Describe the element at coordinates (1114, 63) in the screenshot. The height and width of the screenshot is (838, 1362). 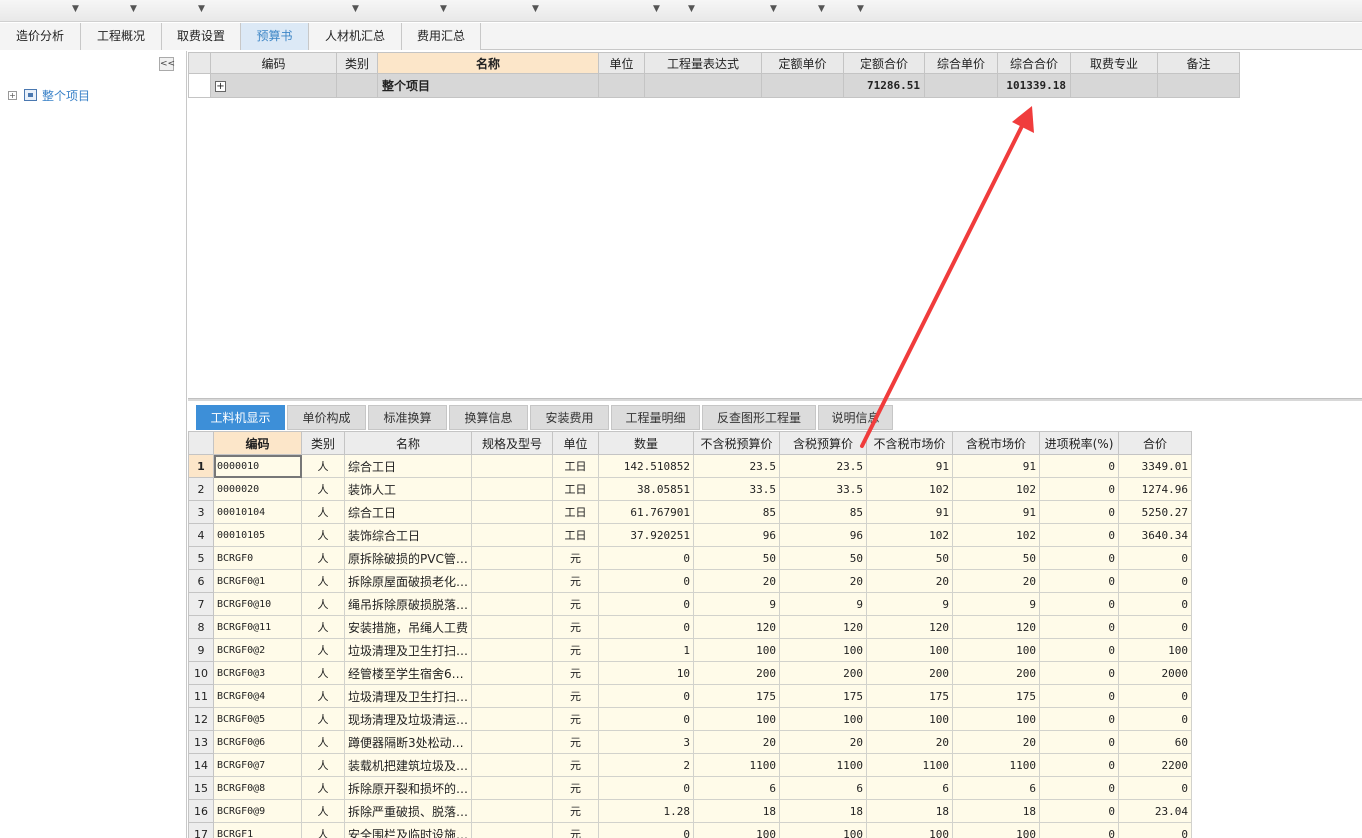
I see `column-header: 取费专业` at that location.